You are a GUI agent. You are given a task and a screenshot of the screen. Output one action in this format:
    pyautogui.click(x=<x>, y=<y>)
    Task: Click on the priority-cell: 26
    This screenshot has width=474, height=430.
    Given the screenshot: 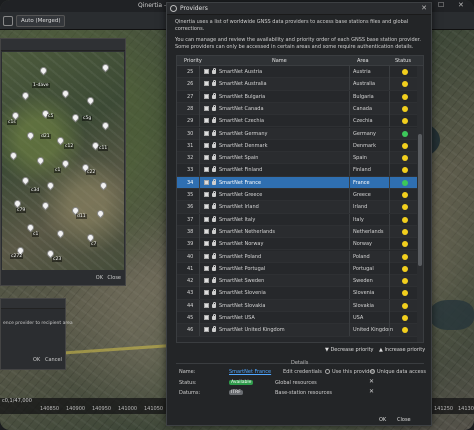 What is the action you would take?
    pyautogui.click(x=190, y=84)
    